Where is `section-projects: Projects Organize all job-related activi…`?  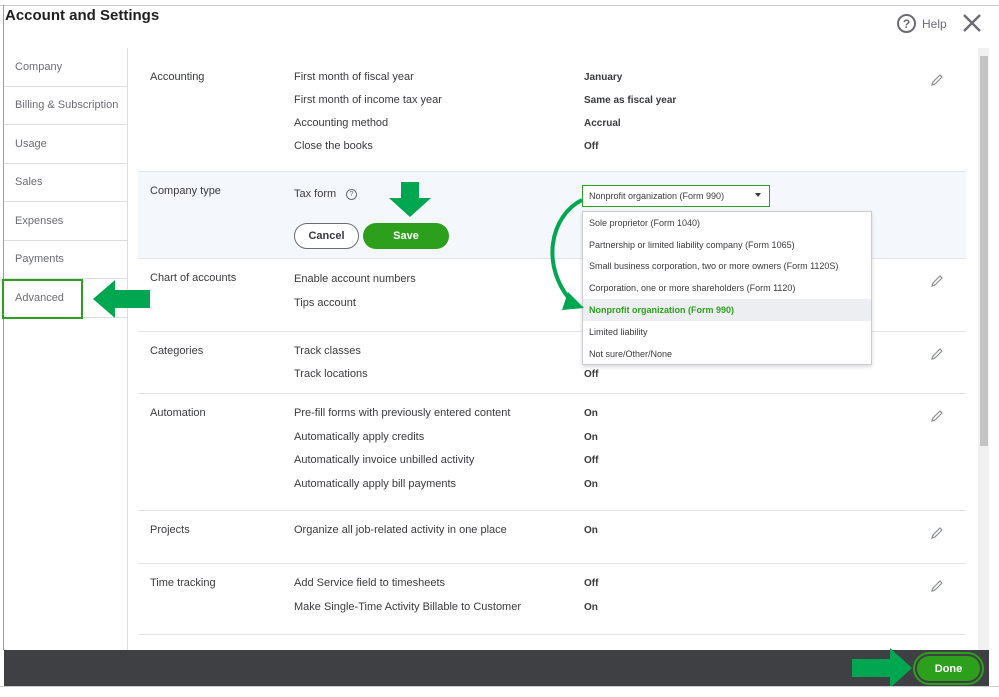
section-projects: Projects Organize all job-related activi… is located at coordinates (552, 537).